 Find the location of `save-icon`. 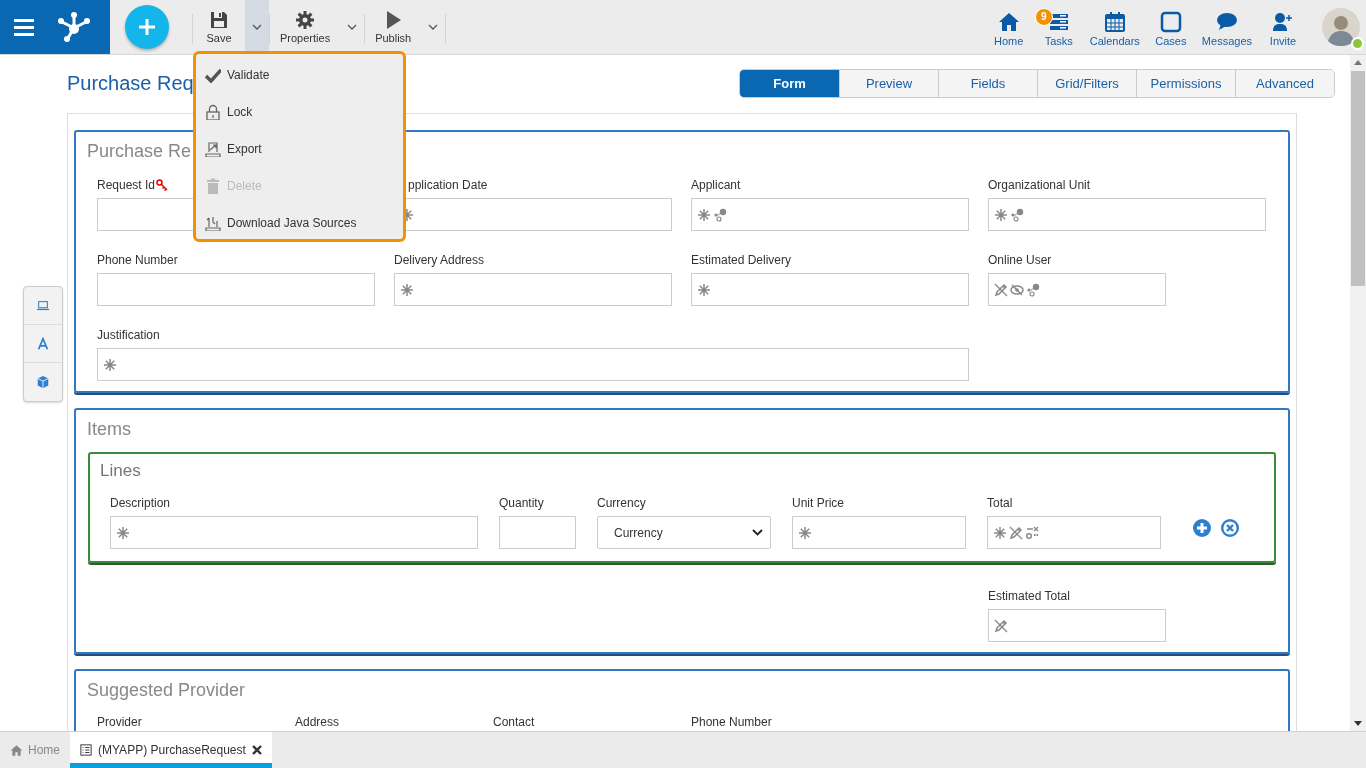

save-icon is located at coordinates (219, 20).